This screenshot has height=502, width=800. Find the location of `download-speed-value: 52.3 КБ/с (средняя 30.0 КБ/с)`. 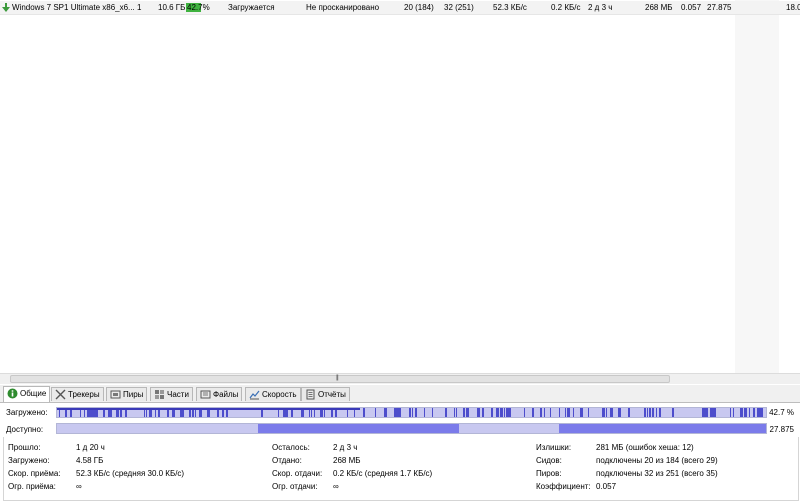

download-speed-value: 52.3 КБ/с (средняя 30.0 КБ/с) is located at coordinates (130, 473).